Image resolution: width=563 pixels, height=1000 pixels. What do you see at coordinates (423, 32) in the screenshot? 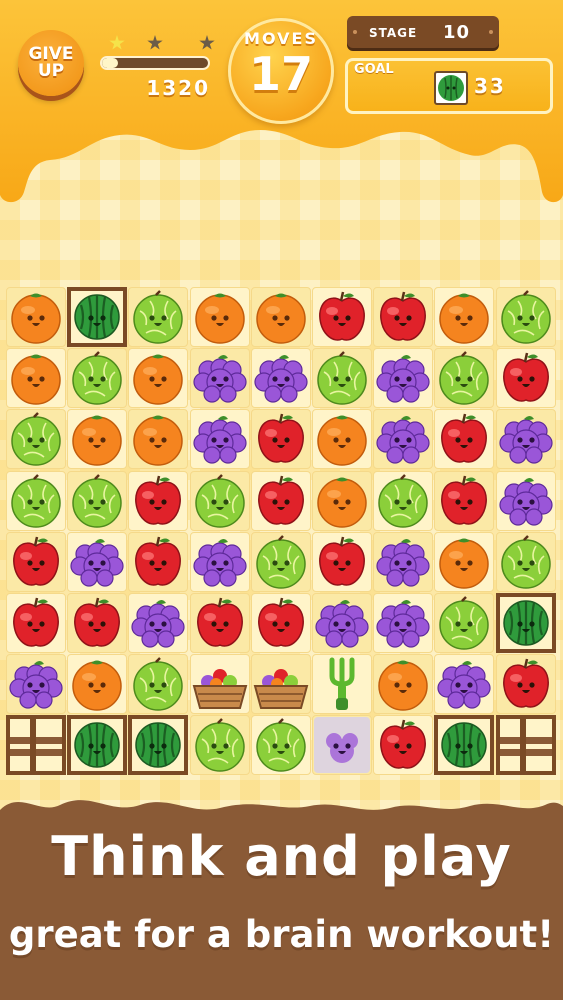
I see `stage-plate: STAGE 10` at bounding box center [423, 32].